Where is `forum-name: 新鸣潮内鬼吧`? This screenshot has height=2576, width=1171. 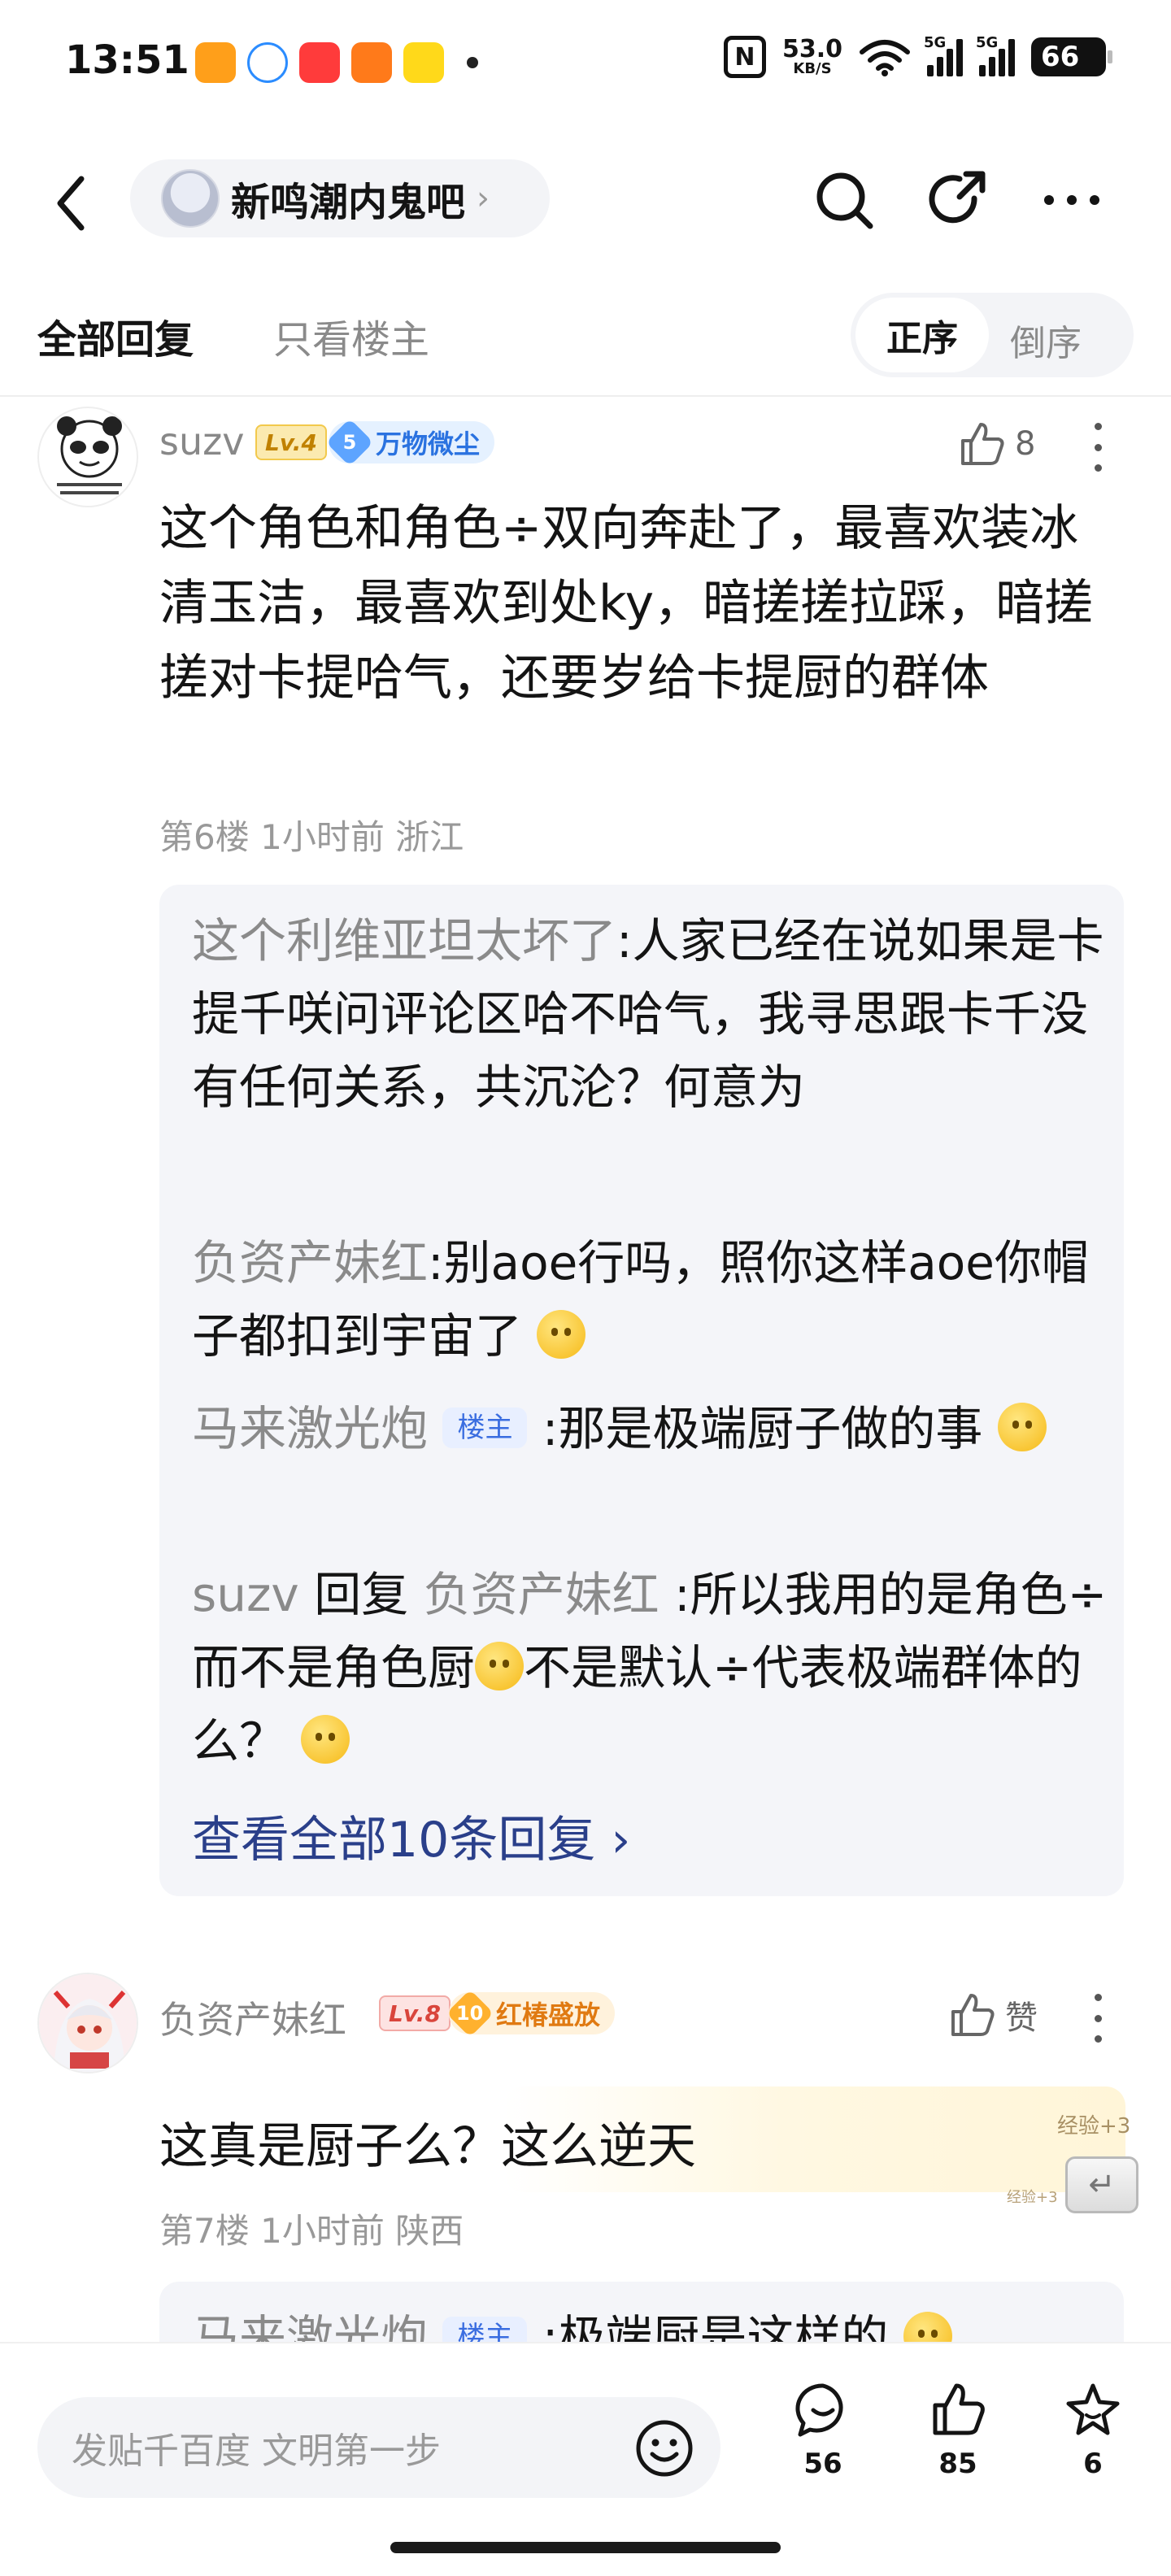
forum-name: 新鸣潮内鬼吧 is located at coordinates (348, 202).